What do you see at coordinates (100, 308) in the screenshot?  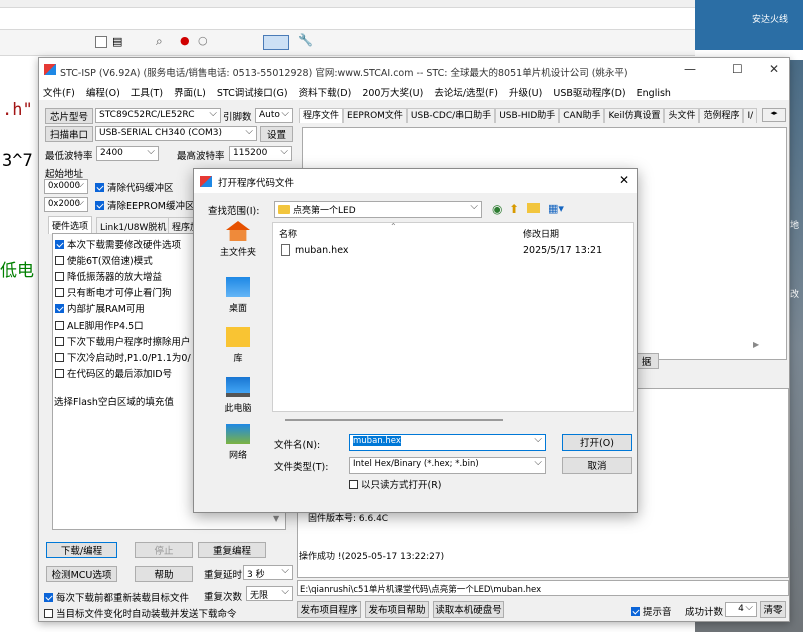 I see `hardware-option: 内部扩展RAM可用` at bounding box center [100, 308].